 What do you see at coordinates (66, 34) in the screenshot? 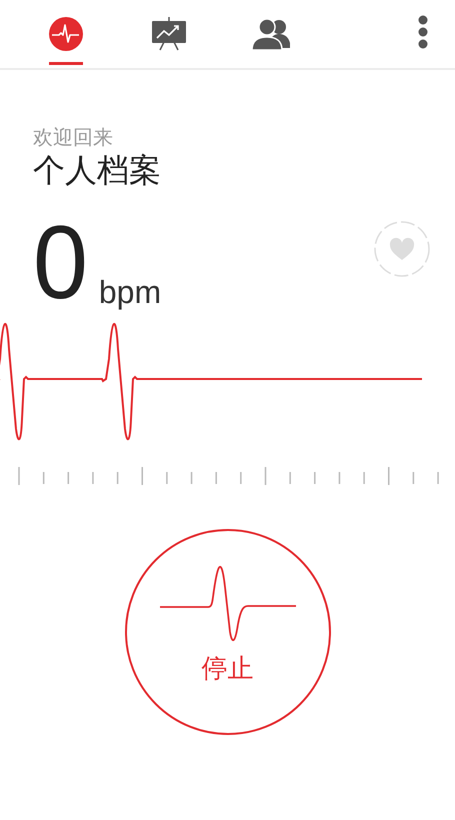
I see `pulse-icon` at bounding box center [66, 34].